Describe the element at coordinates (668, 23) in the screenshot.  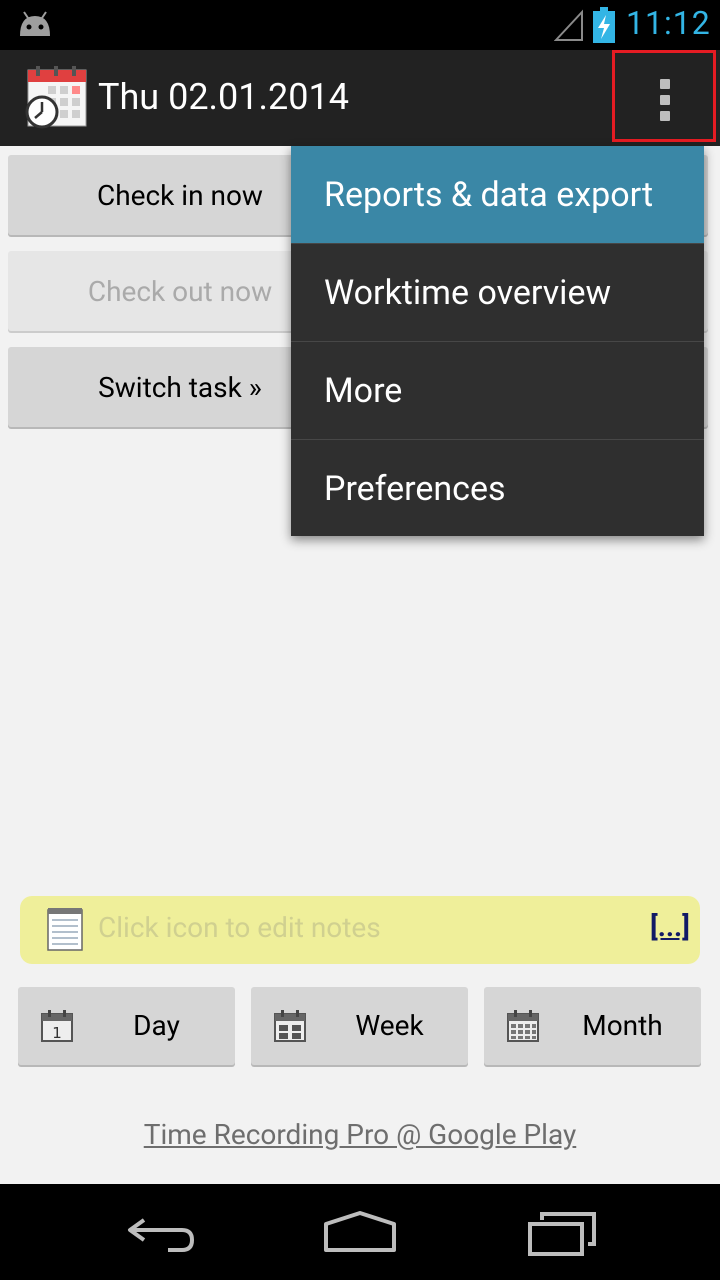
I see `clock: 11:12` at that location.